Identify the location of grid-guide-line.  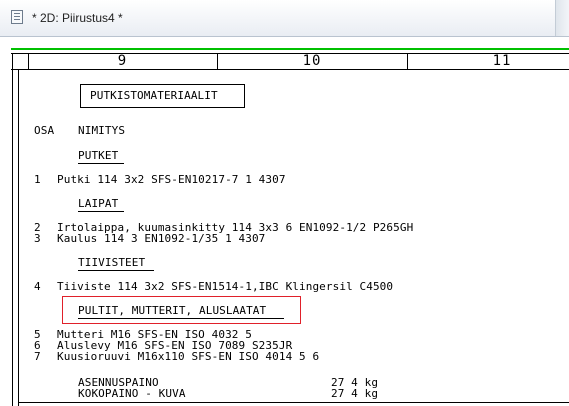
(290, 49).